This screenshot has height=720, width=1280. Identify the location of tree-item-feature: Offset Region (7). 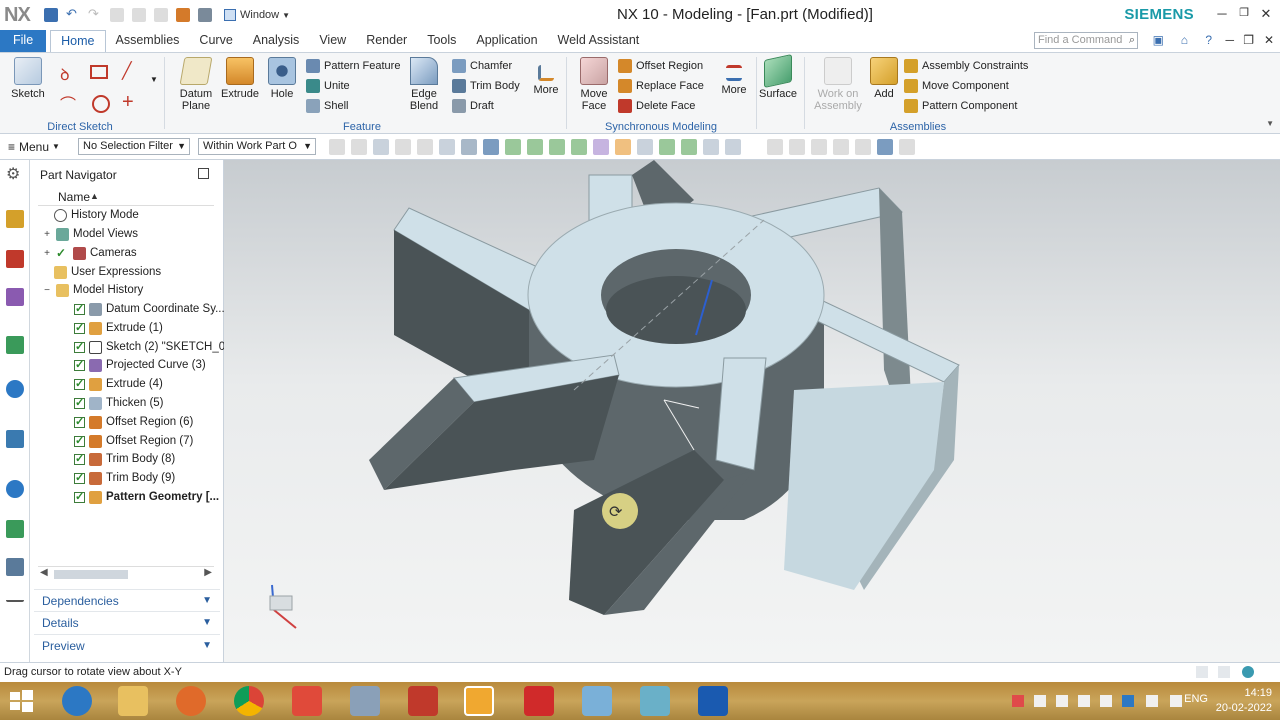
(133, 441).